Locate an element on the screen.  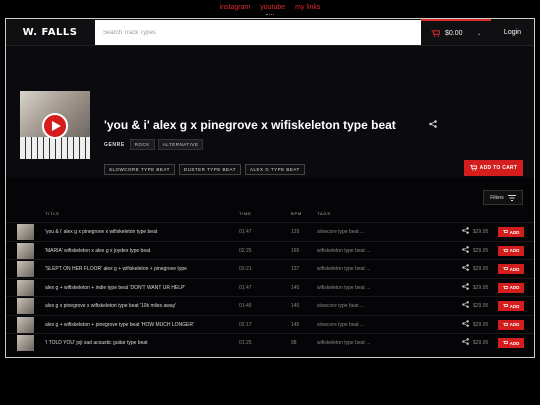
cart-total: $0.00 is located at coordinates (454, 33).